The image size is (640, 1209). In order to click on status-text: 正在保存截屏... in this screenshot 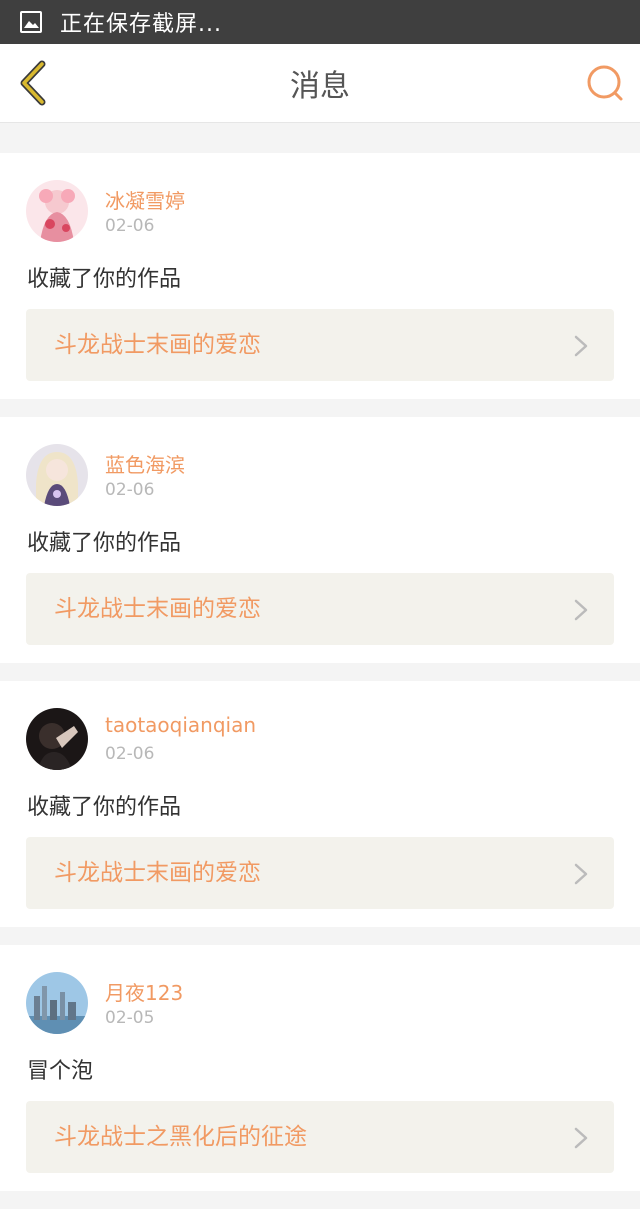, I will do `click(141, 24)`.